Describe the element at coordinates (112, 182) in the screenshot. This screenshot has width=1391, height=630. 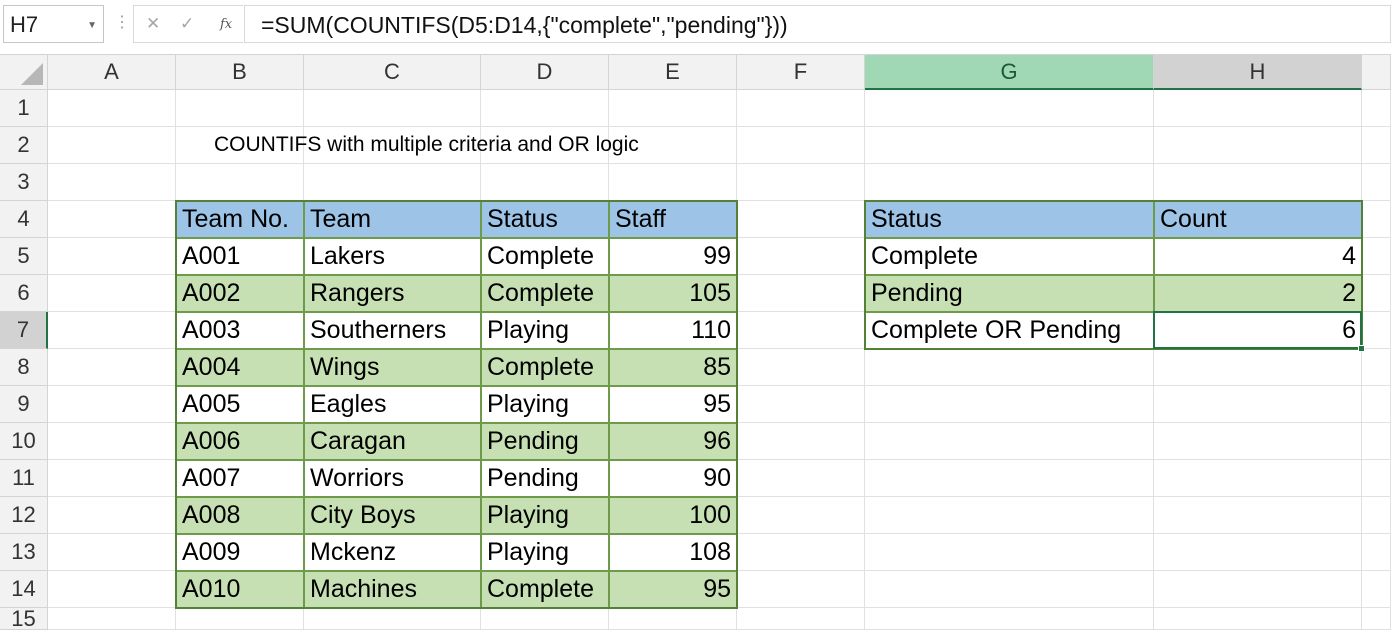
I see `cell-a3` at that location.